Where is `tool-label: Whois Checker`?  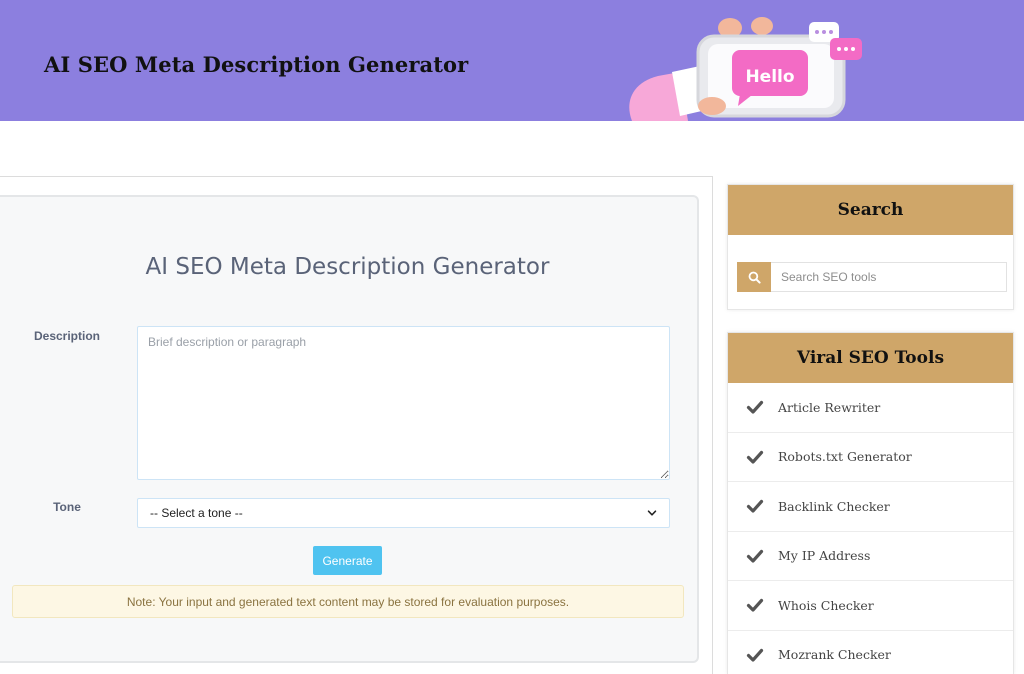 tool-label: Whois Checker is located at coordinates (826, 605).